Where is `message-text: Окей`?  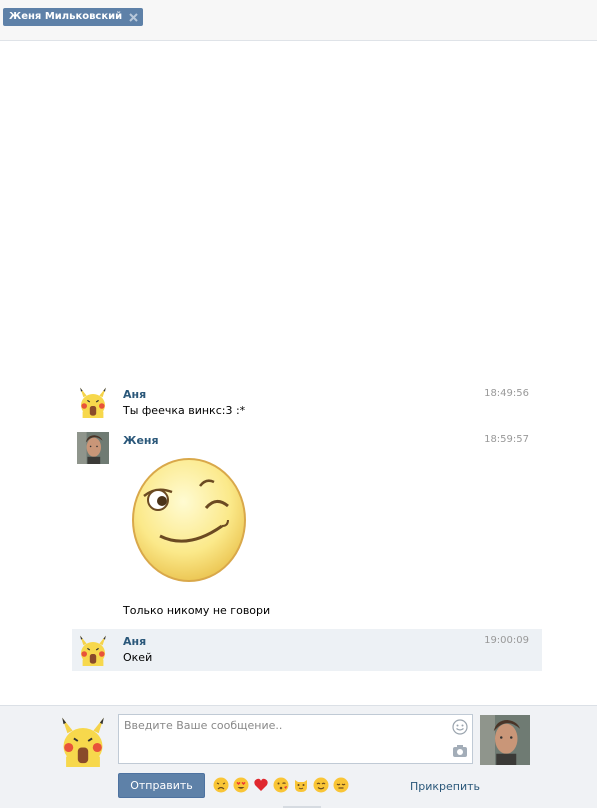
message-text: Окей is located at coordinates (138, 657).